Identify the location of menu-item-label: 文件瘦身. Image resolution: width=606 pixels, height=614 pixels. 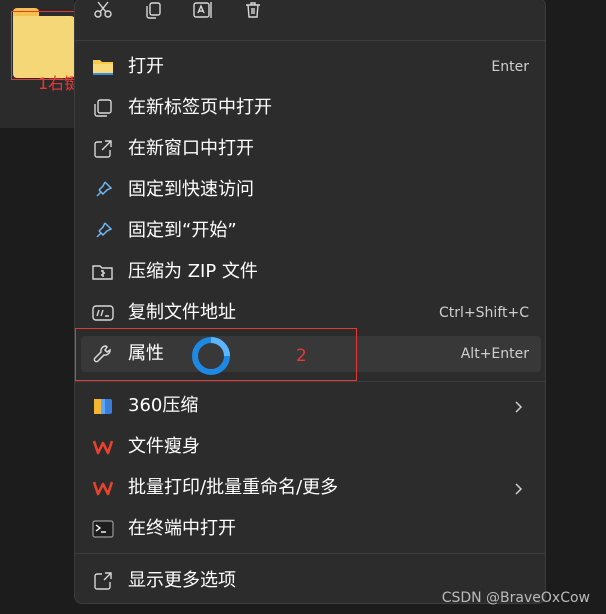
(164, 446).